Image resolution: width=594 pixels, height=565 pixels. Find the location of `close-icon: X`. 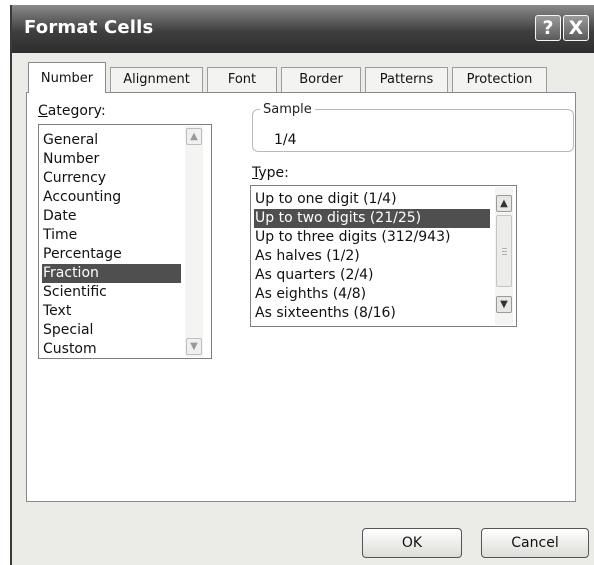

close-icon: X is located at coordinates (576, 28).